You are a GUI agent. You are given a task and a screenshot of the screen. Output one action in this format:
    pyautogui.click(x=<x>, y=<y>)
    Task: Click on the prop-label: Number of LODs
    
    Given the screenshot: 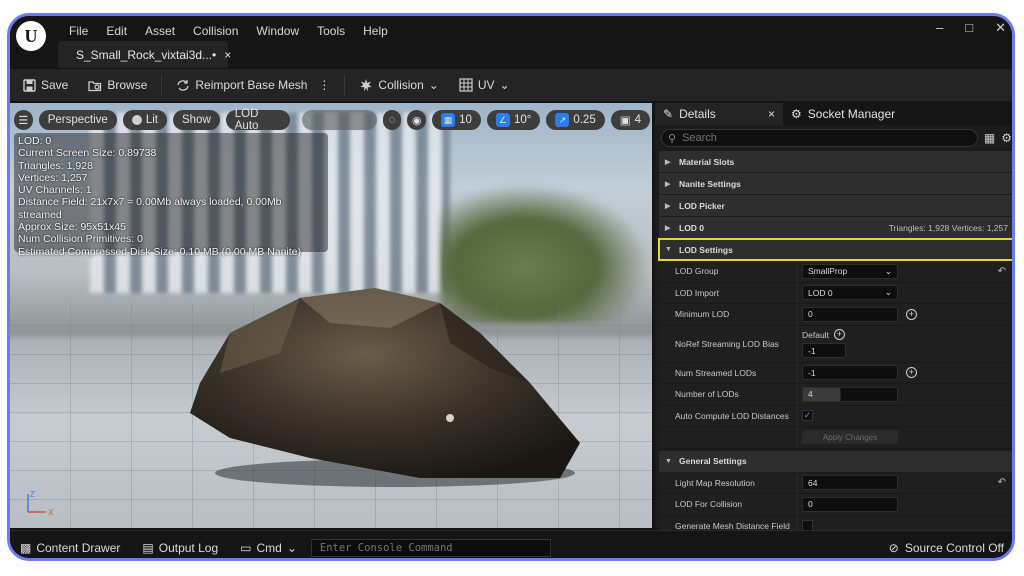 What is the action you would take?
    pyautogui.click(x=707, y=394)
    